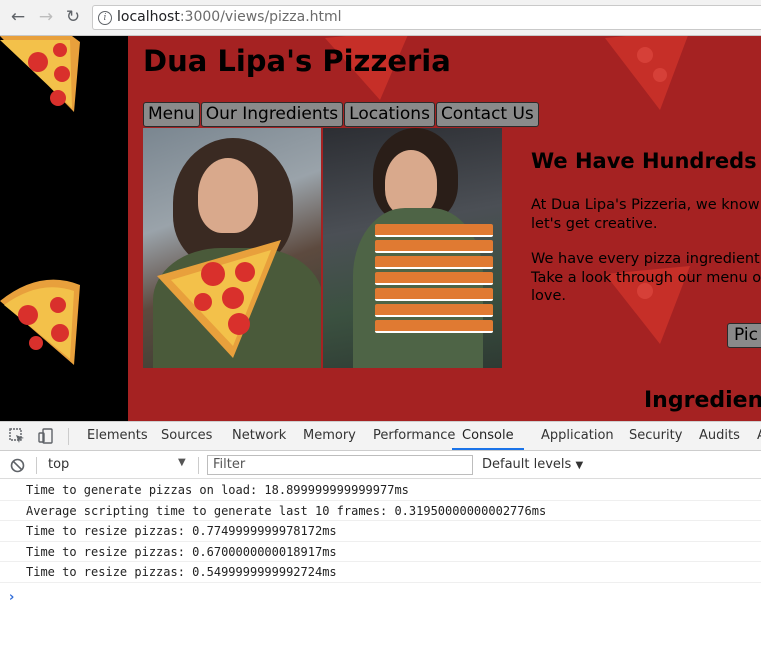  I want to click on url-host: localhost, so click(148, 17).